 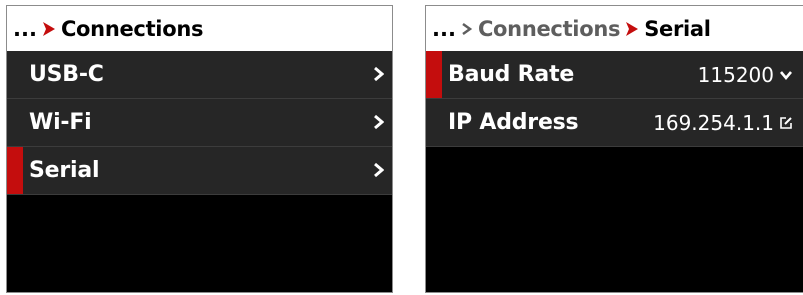 I want to click on menu-item-label: USB-C, so click(x=66, y=74).